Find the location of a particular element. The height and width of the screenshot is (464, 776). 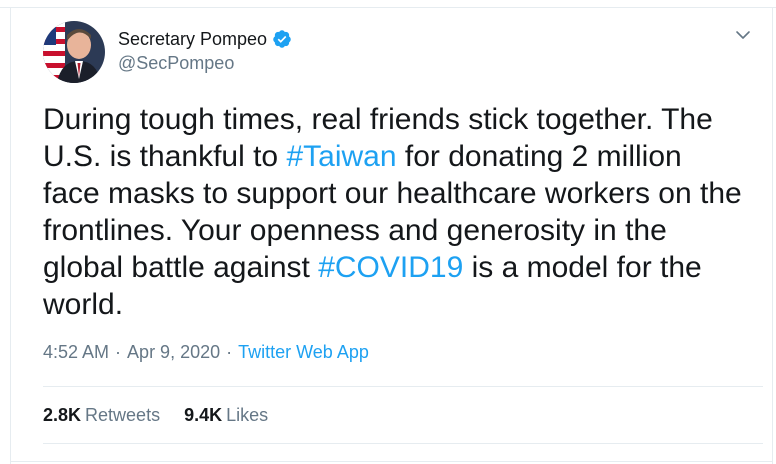

verified-badge-icon is located at coordinates (282, 39).